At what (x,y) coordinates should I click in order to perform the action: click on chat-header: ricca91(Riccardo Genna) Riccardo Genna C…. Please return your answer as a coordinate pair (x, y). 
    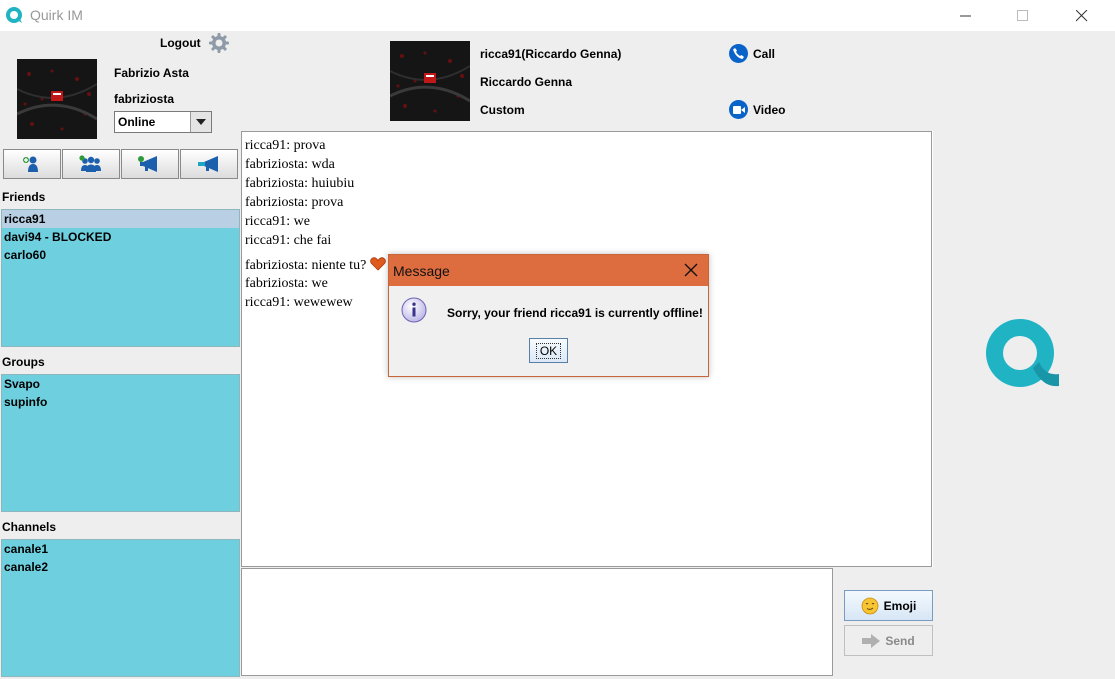
    Looking at the image, I should click on (587, 81).